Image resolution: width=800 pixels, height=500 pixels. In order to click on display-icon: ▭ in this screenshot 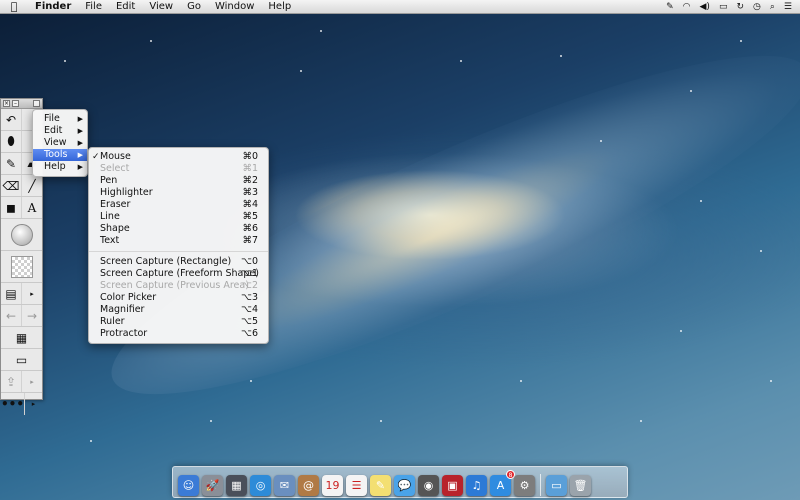, I will do `click(21, 359)`.